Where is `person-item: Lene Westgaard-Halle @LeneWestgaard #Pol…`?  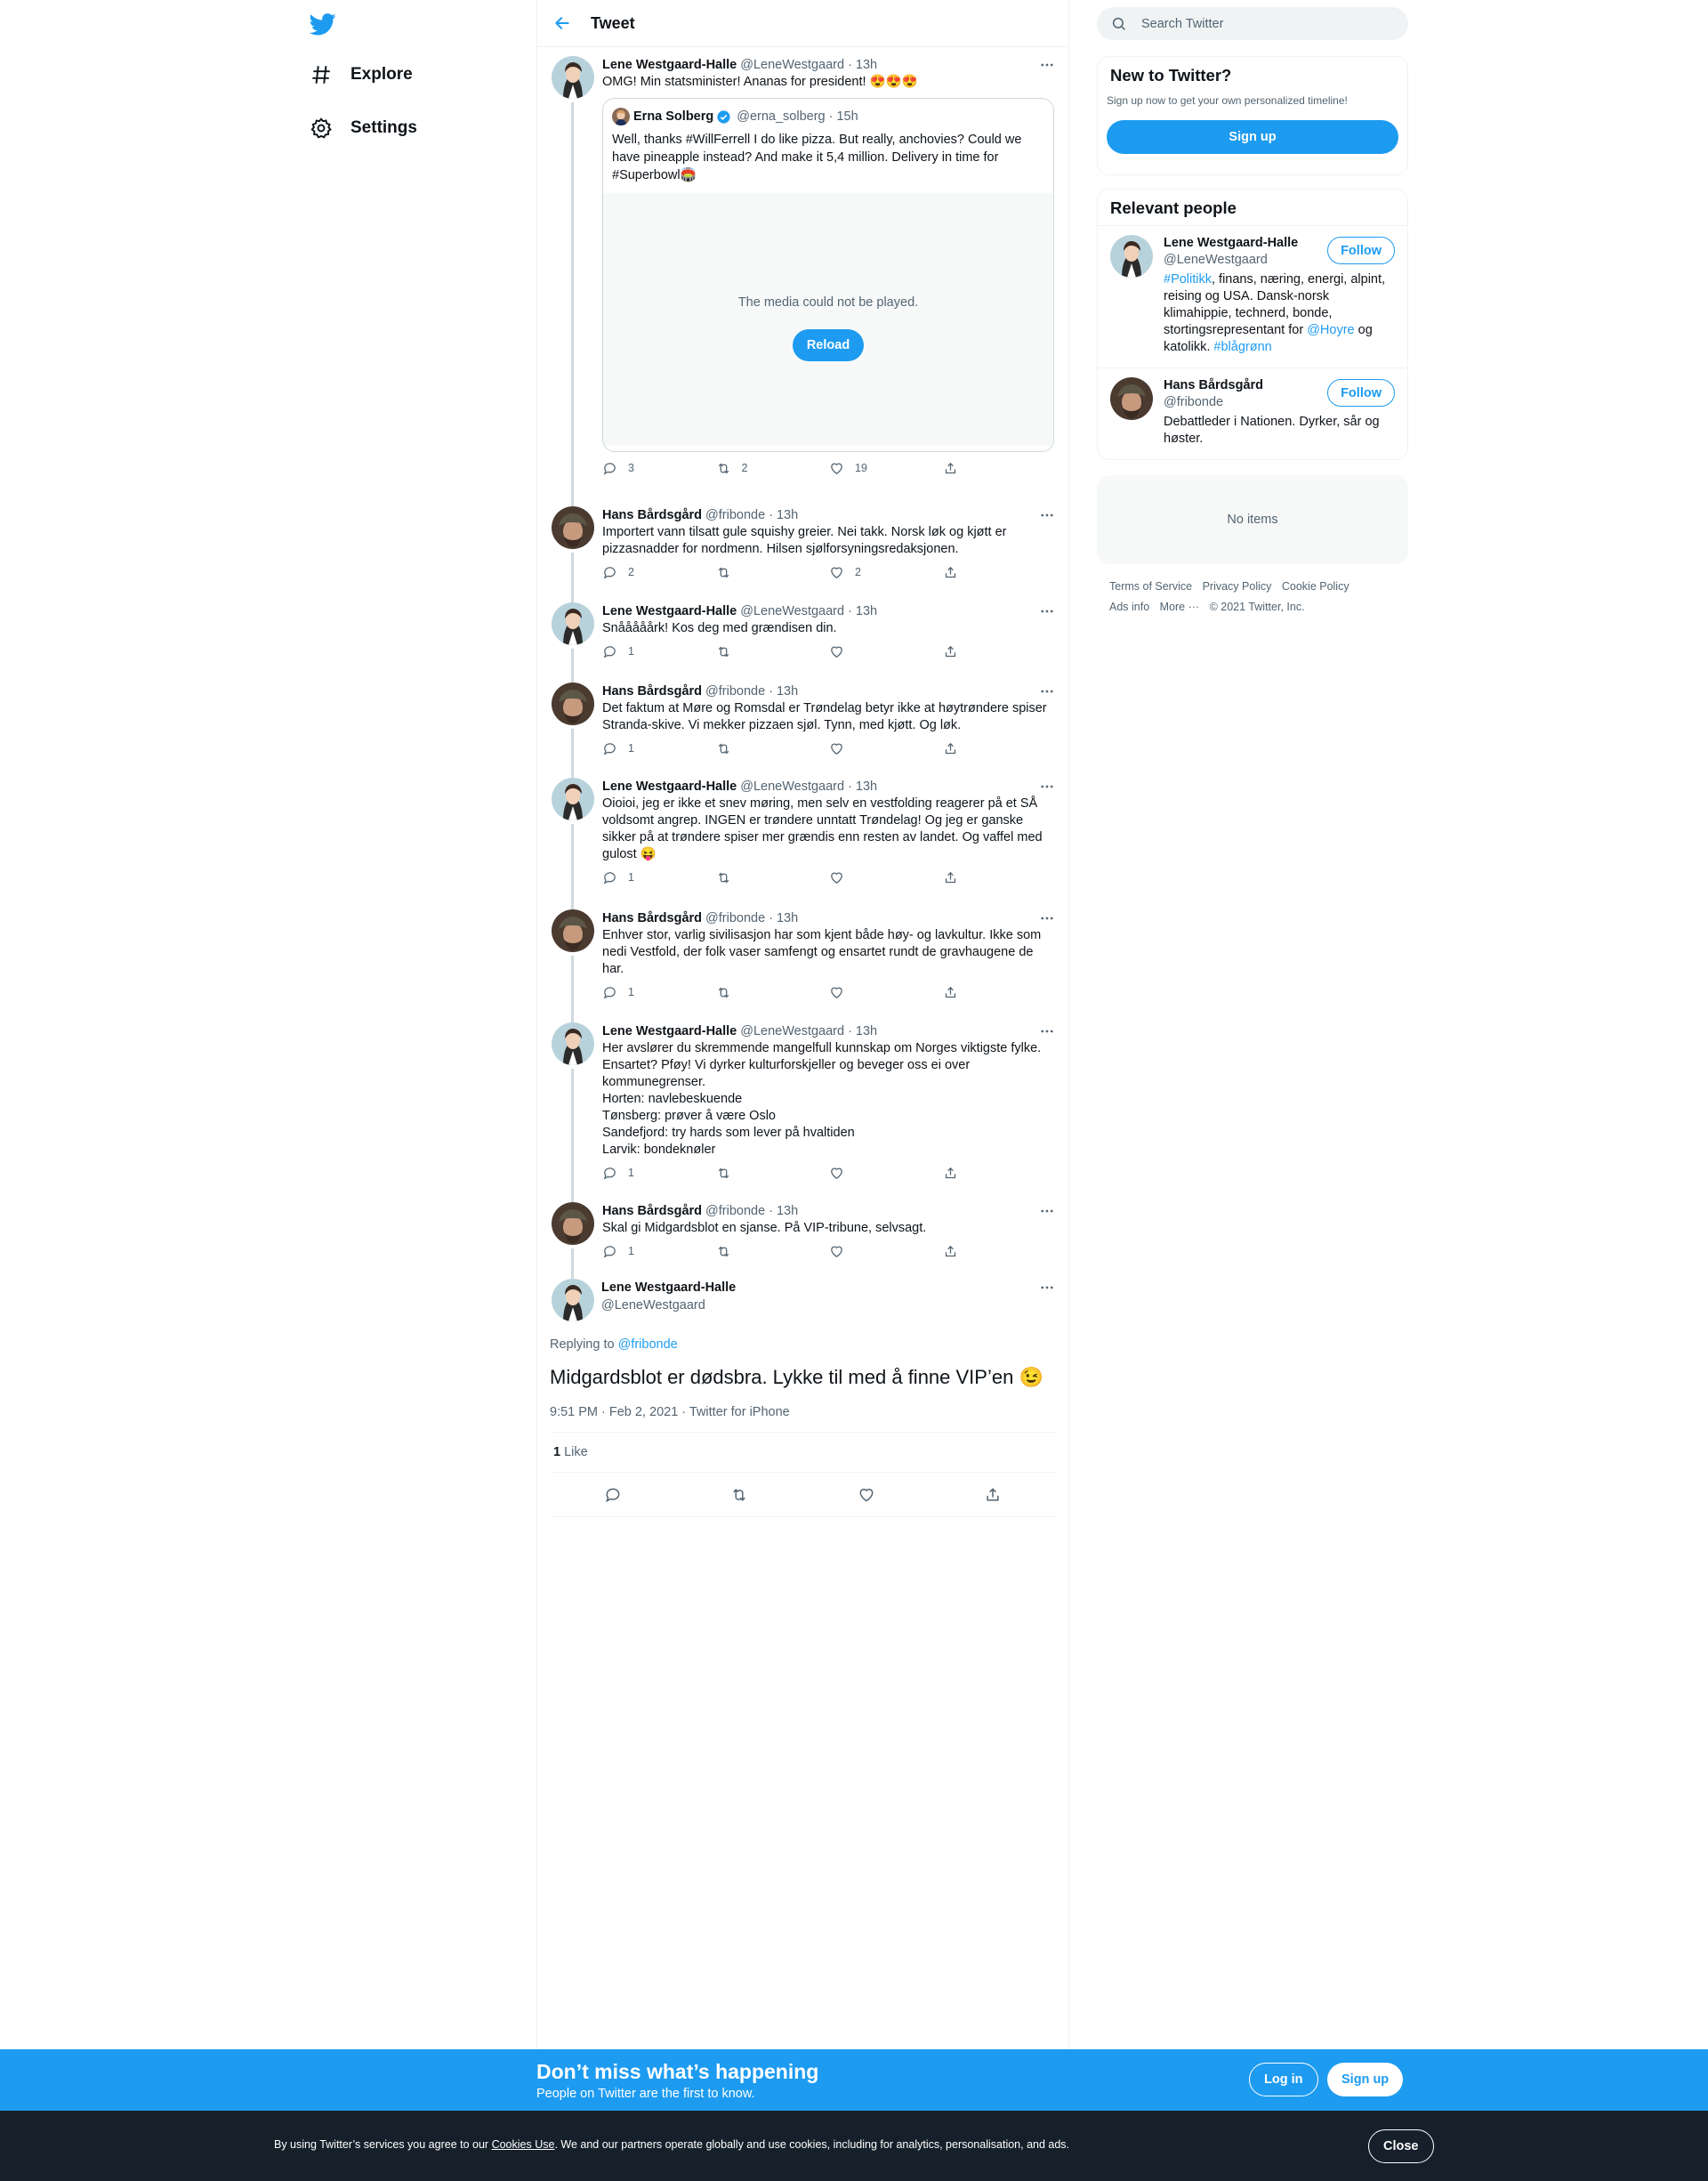 person-item: Lene Westgaard-Halle @LeneWestgaard #Pol… is located at coordinates (1252, 296).